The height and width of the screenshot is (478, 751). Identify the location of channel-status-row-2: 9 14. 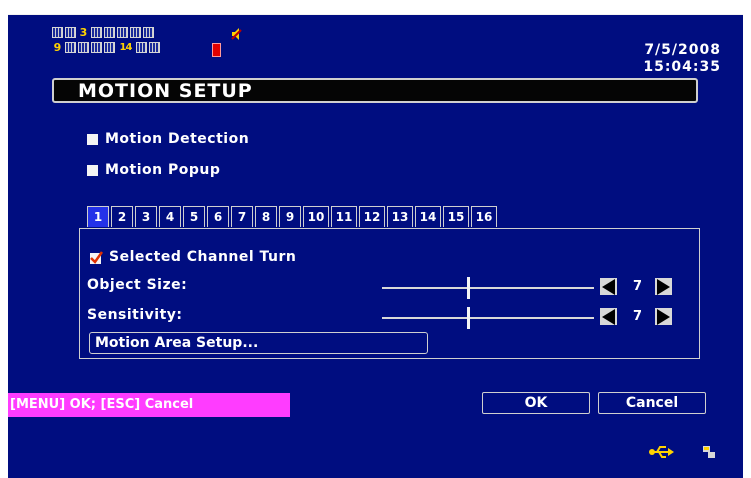
(107, 48).